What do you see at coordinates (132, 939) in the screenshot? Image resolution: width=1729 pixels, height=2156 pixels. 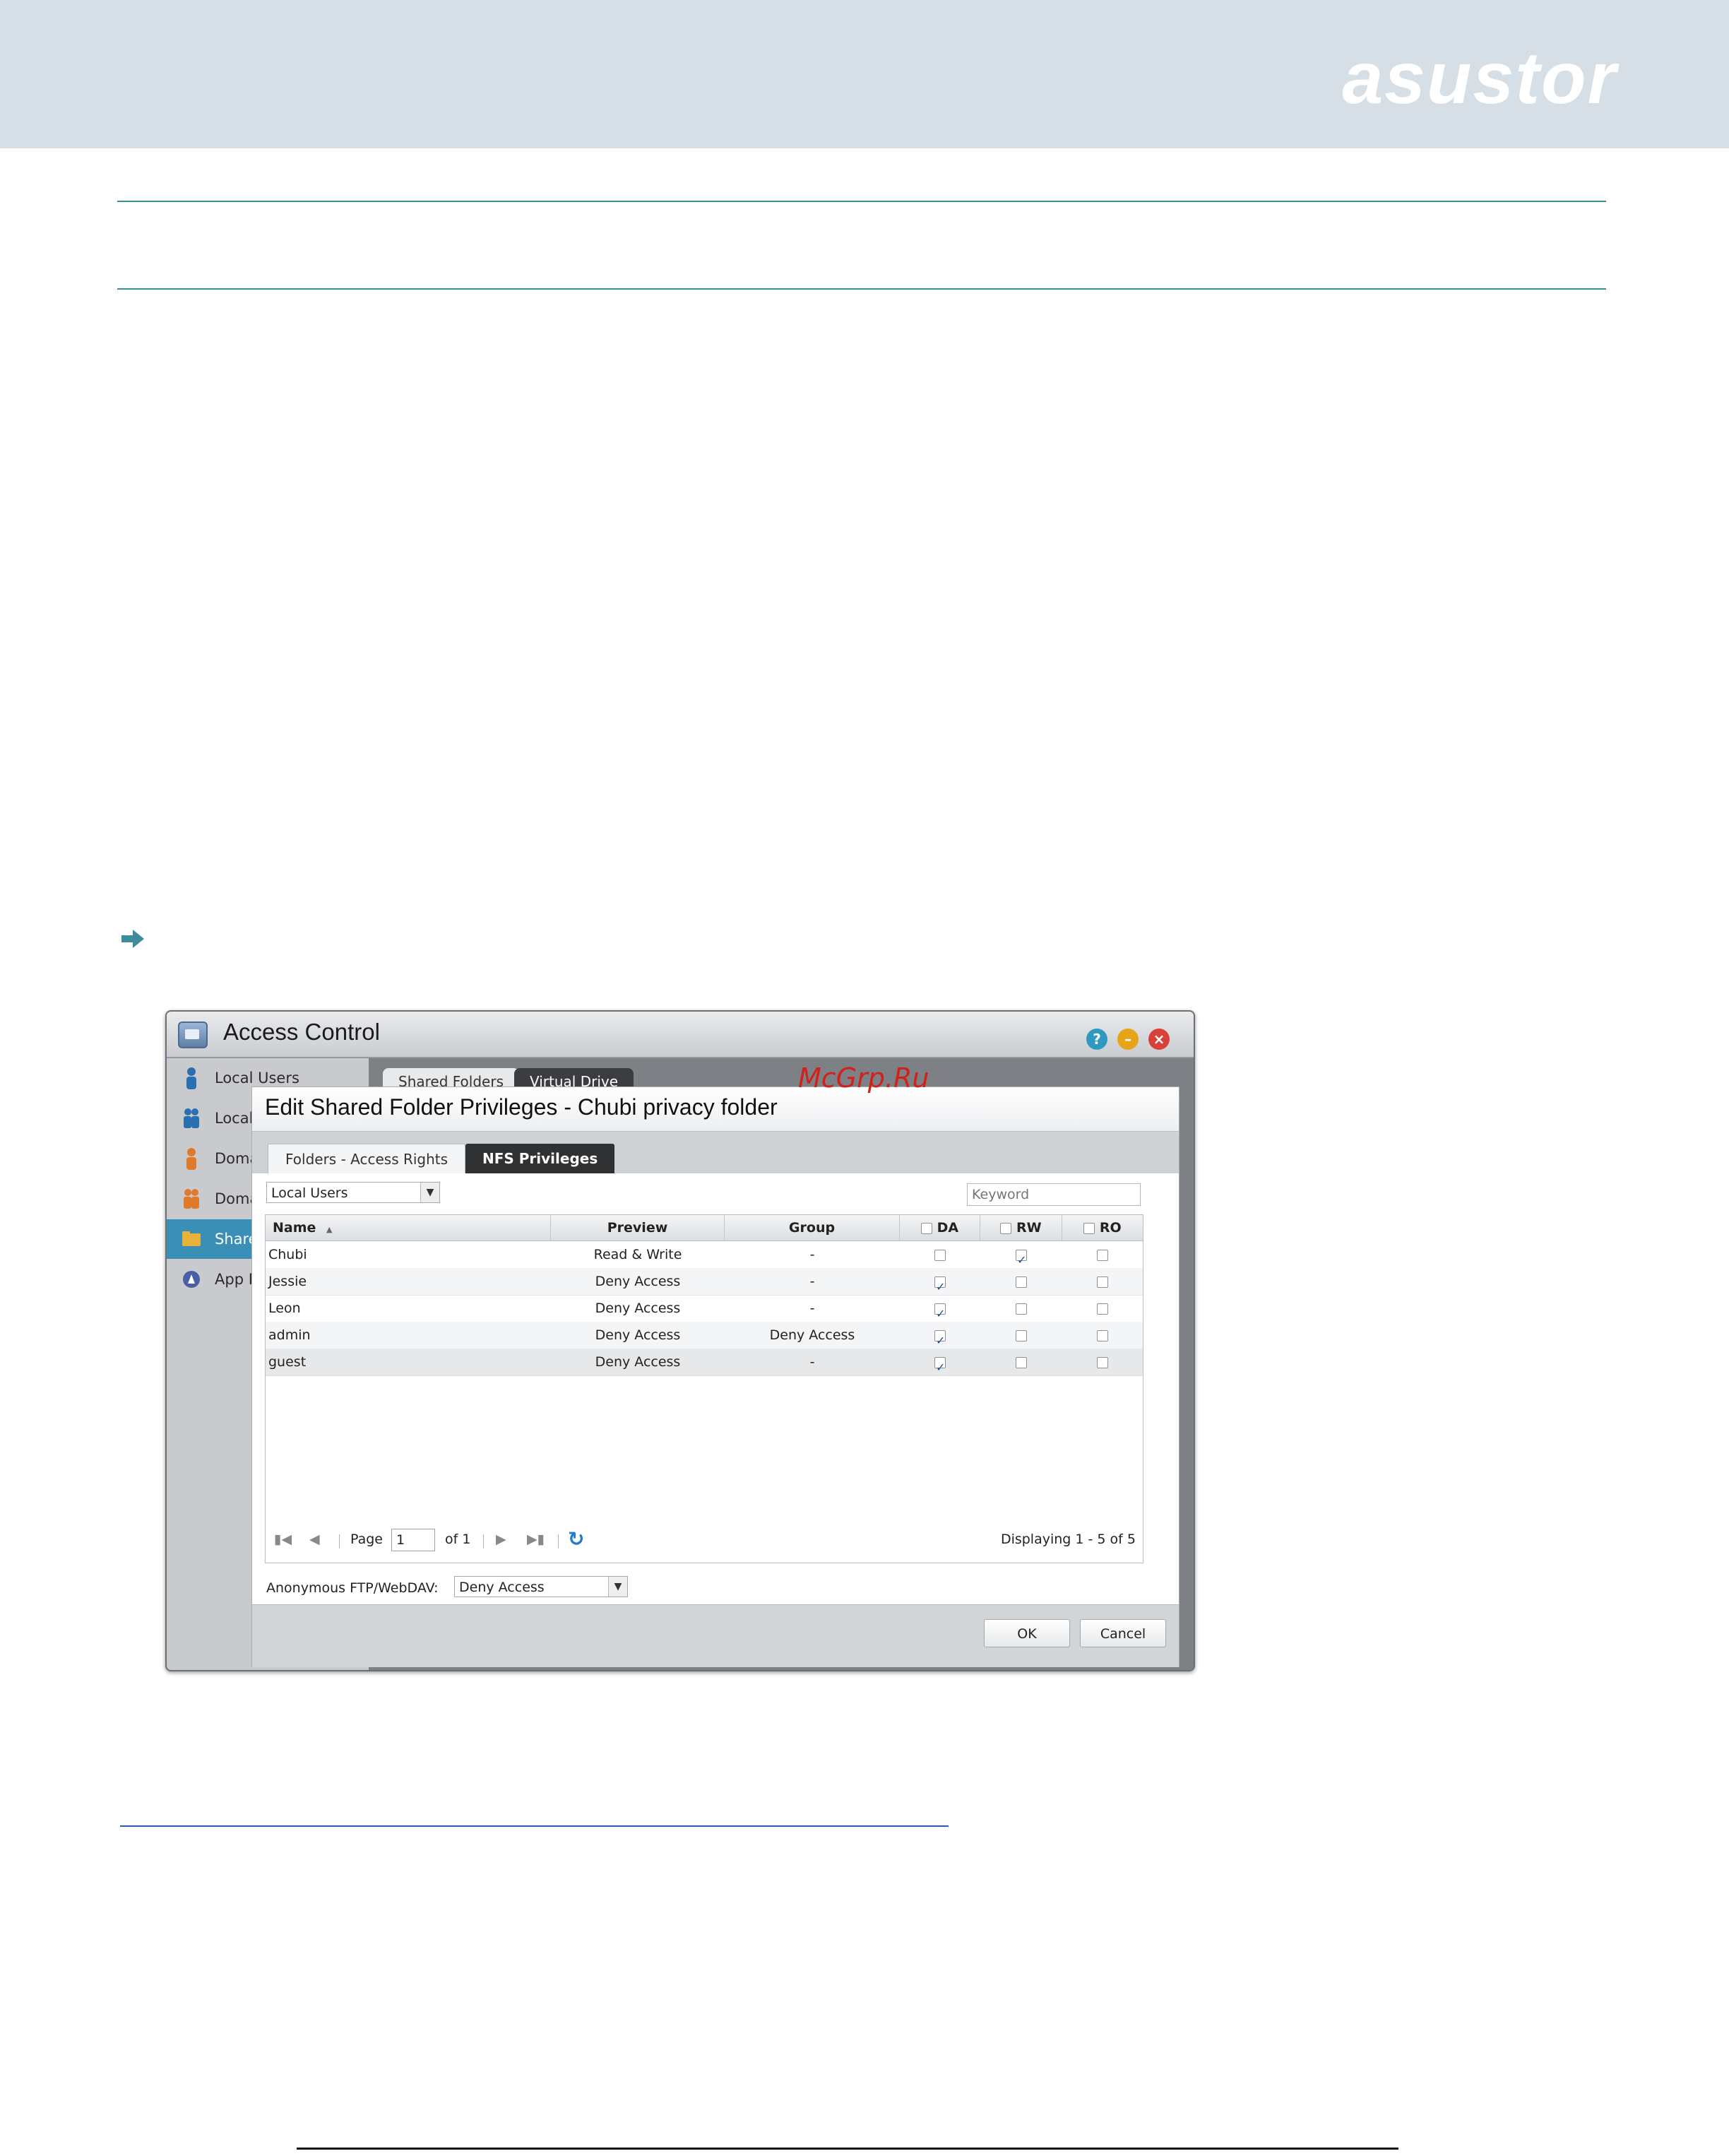 I see `arrow-bullet-icon` at bounding box center [132, 939].